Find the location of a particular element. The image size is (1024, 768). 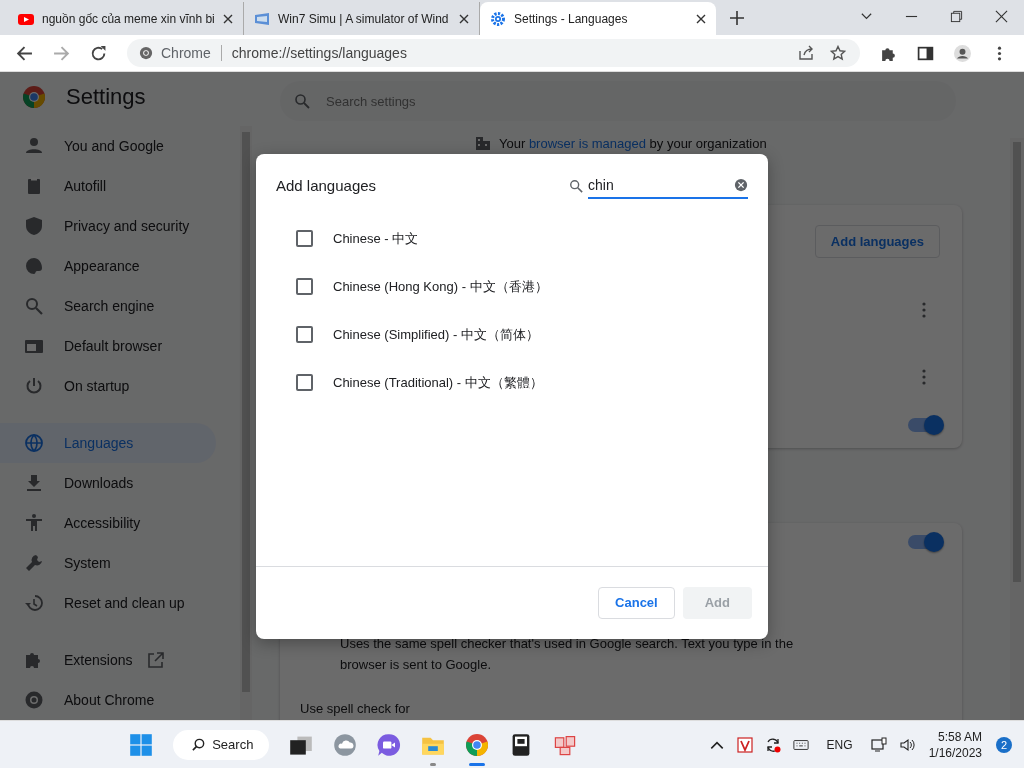

shield-icon is located at coordinates (34, 226).